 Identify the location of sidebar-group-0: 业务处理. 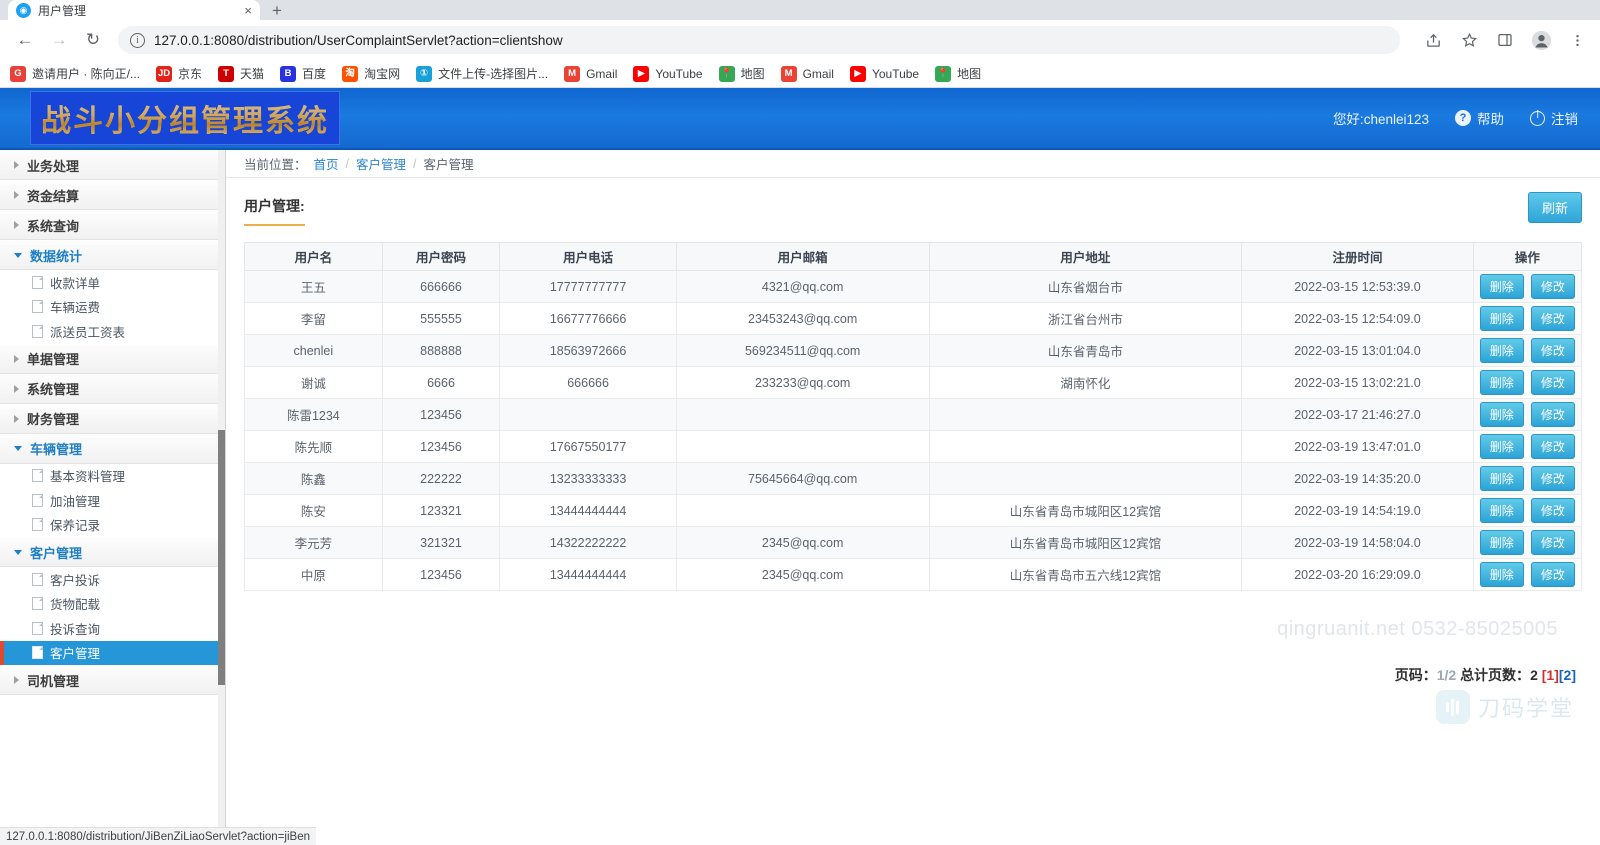
(112, 165).